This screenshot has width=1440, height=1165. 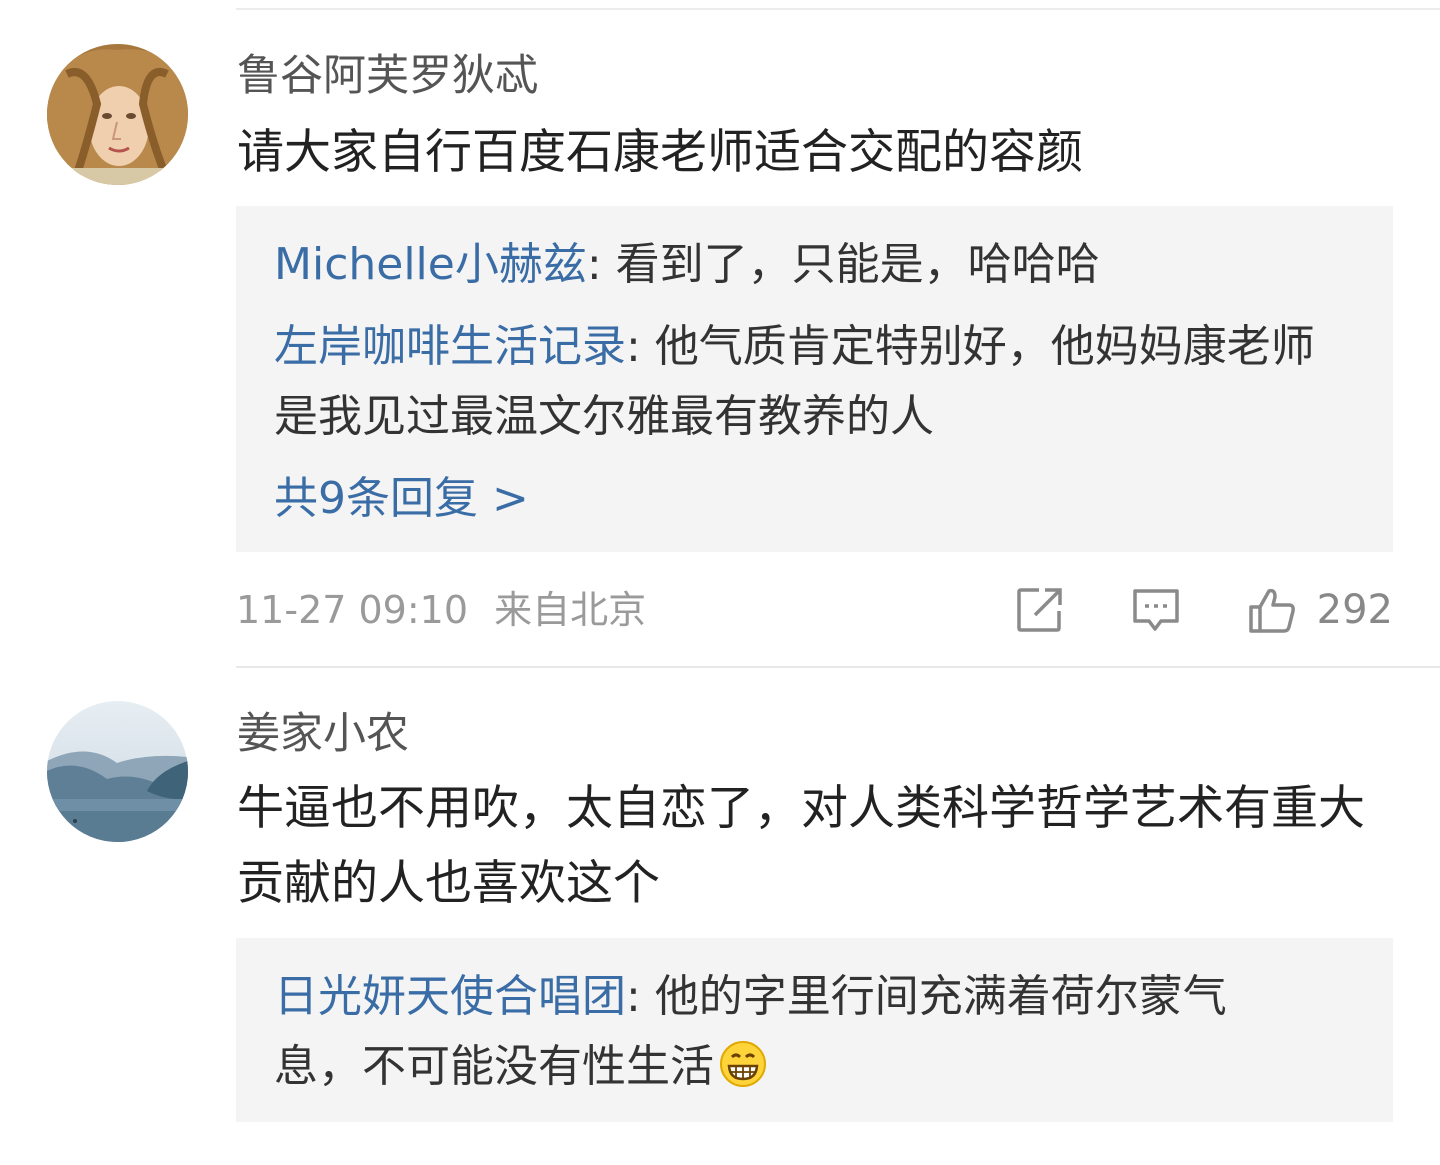 What do you see at coordinates (450, 346) in the screenshot?
I see `reply-username: 左岸咖啡生活记录` at bounding box center [450, 346].